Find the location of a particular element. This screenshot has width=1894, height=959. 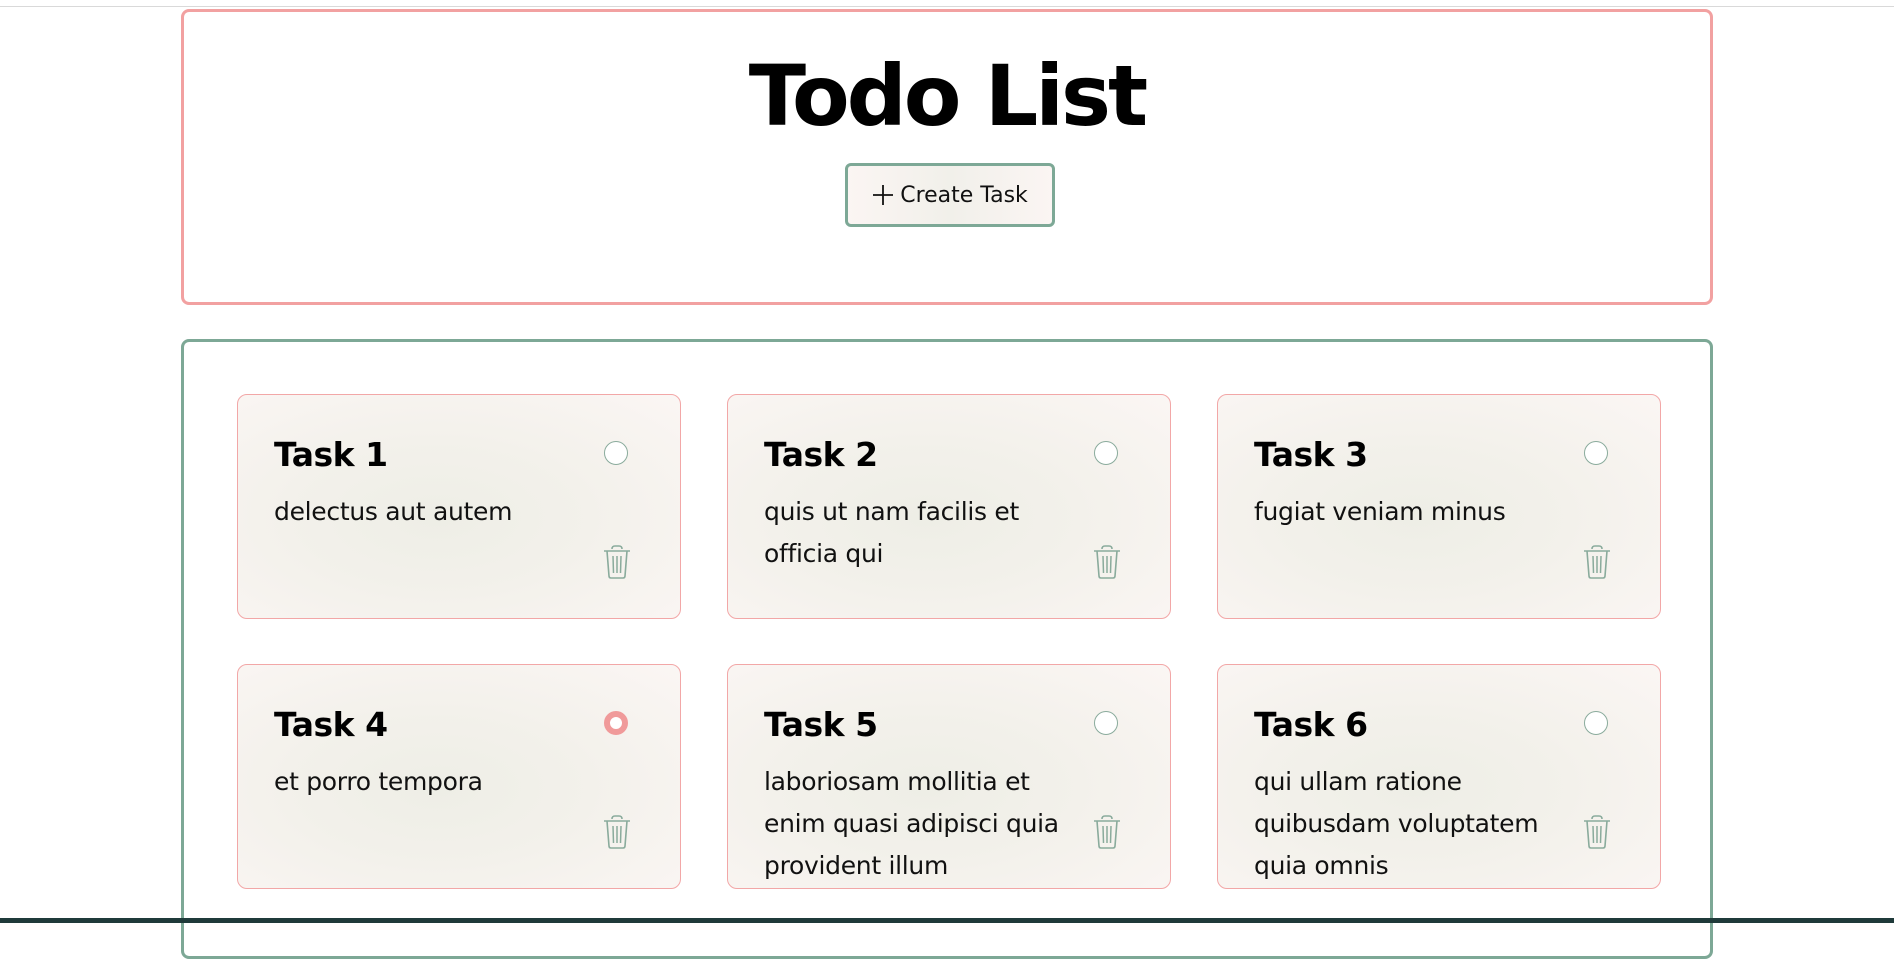

bottom-taskbar-edge is located at coordinates (947, 920).